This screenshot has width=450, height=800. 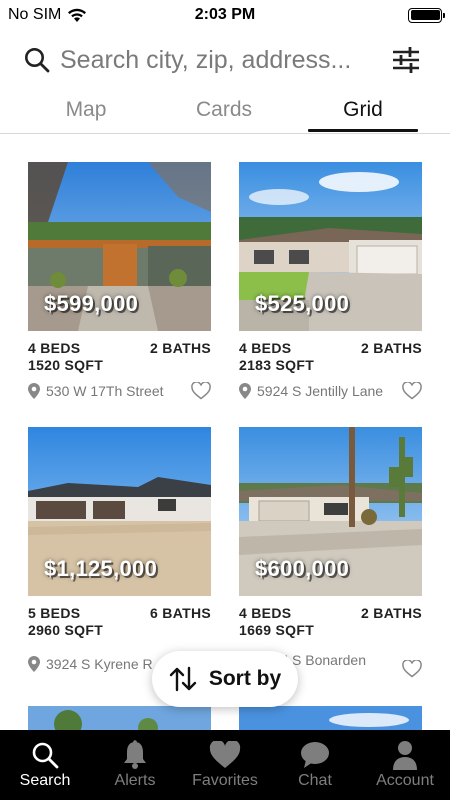 I want to click on listing-address: 5924 S Jentilly Lane, so click(x=320, y=391).